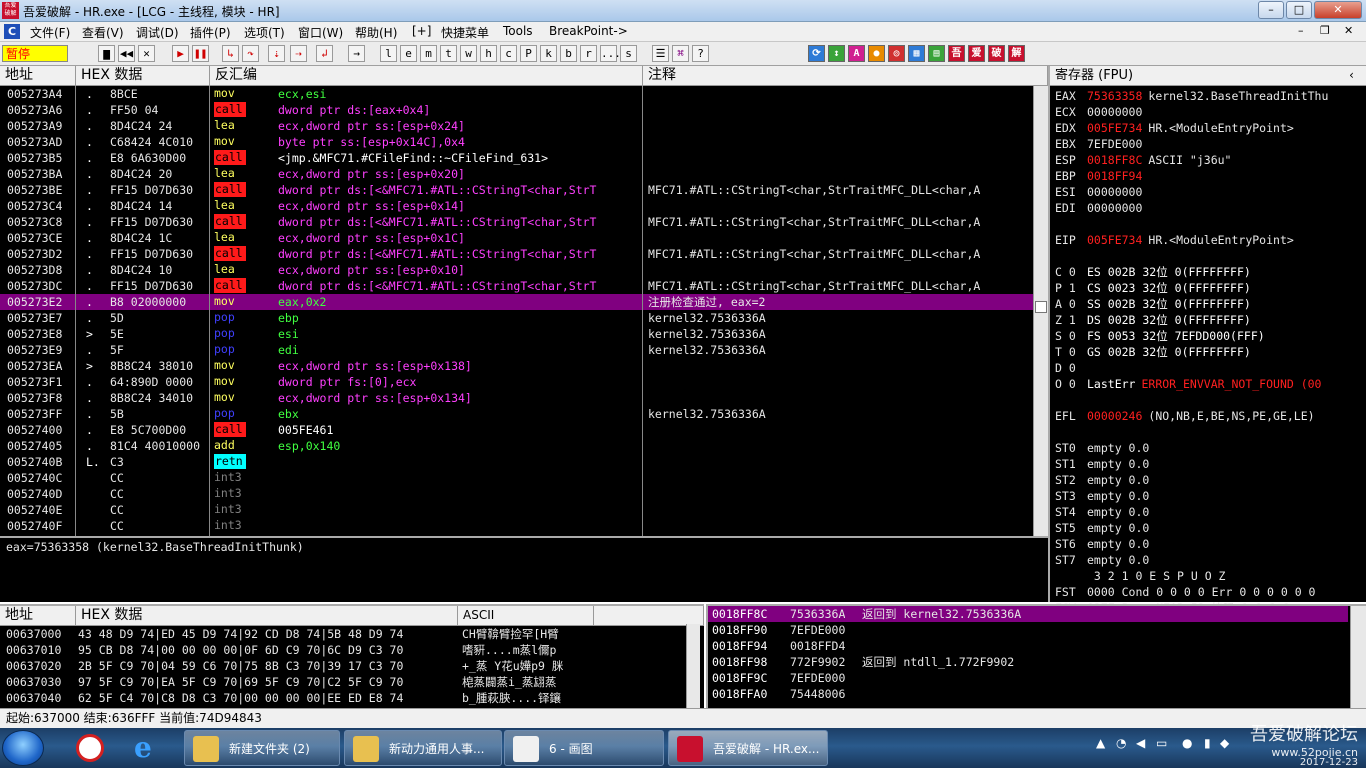  What do you see at coordinates (1143, 576) in the screenshot?
I see `register-line: 3 2 1 0 E S P U O Z` at bounding box center [1143, 576].